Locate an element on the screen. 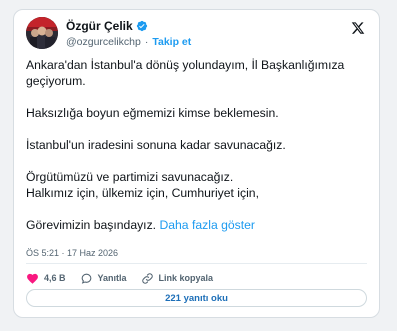  avatar is located at coordinates (42, 33).